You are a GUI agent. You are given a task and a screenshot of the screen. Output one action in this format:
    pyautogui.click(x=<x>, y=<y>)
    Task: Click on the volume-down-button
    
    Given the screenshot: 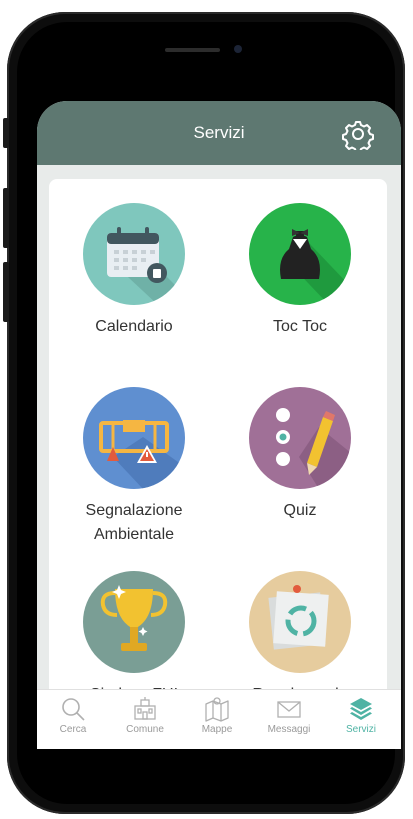 What is the action you would take?
    pyautogui.click(x=6, y=292)
    